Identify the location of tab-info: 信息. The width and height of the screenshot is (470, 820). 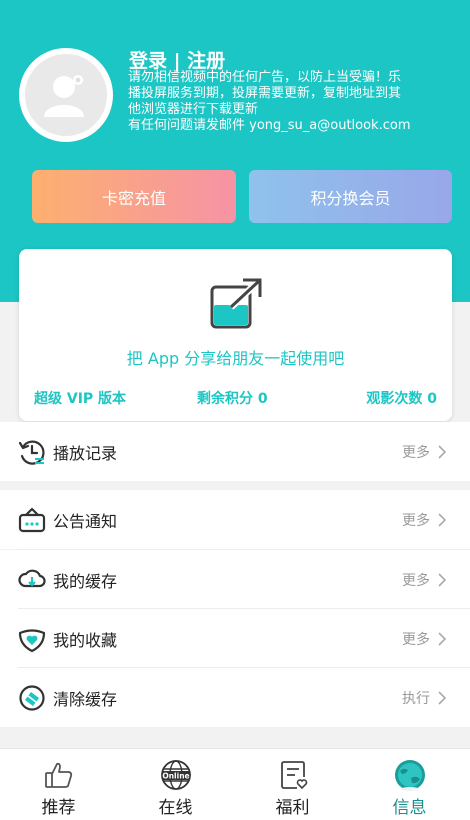
(409, 784).